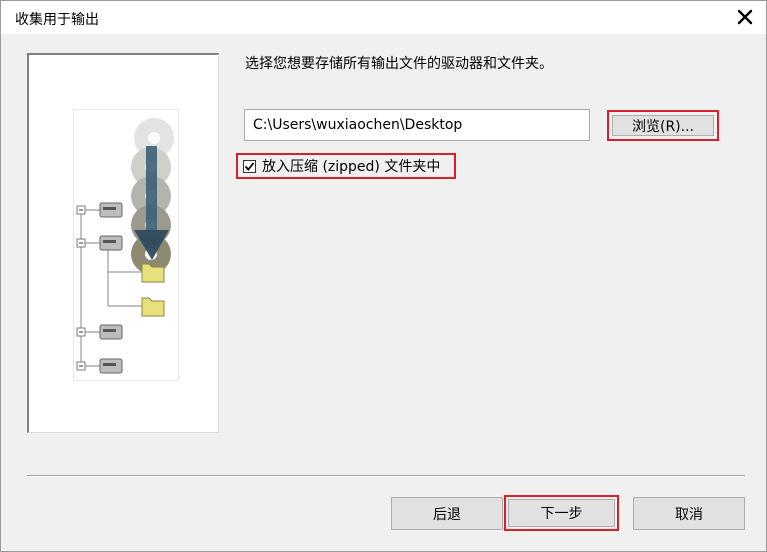  What do you see at coordinates (153, 290) in the screenshot?
I see `folder-icon` at bounding box center [153, 290].